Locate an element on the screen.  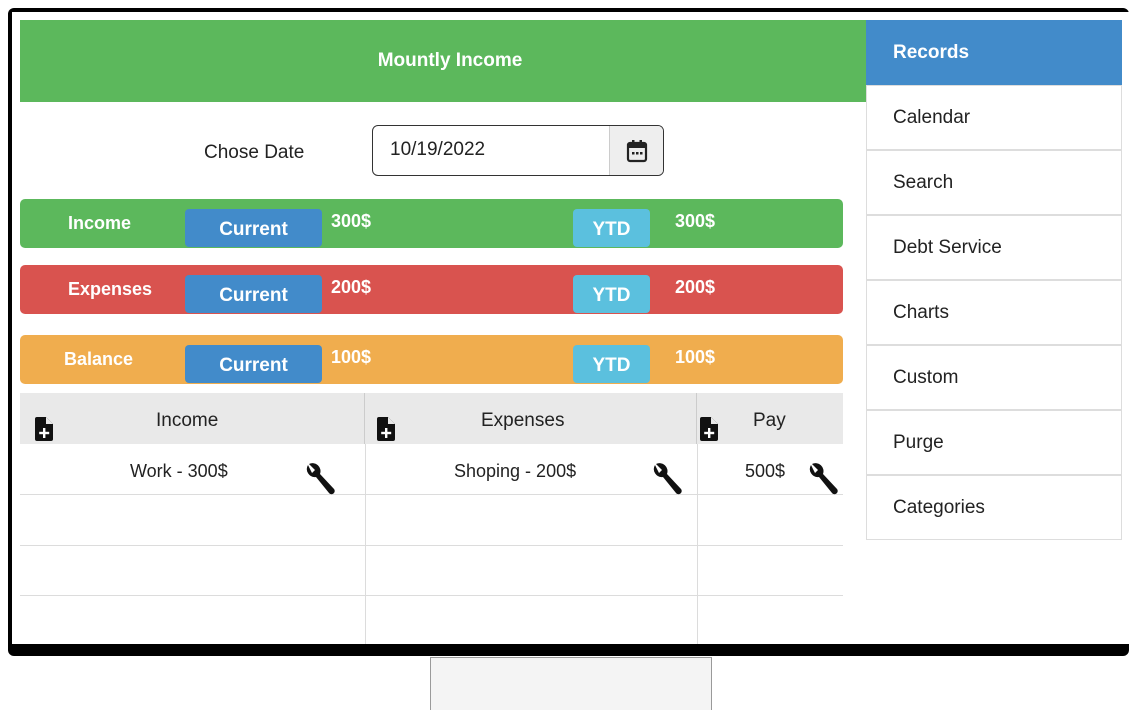
expenses-summary-bar: Expenses Current 200$ YTD 200$ is located at coordinates (431, 289).